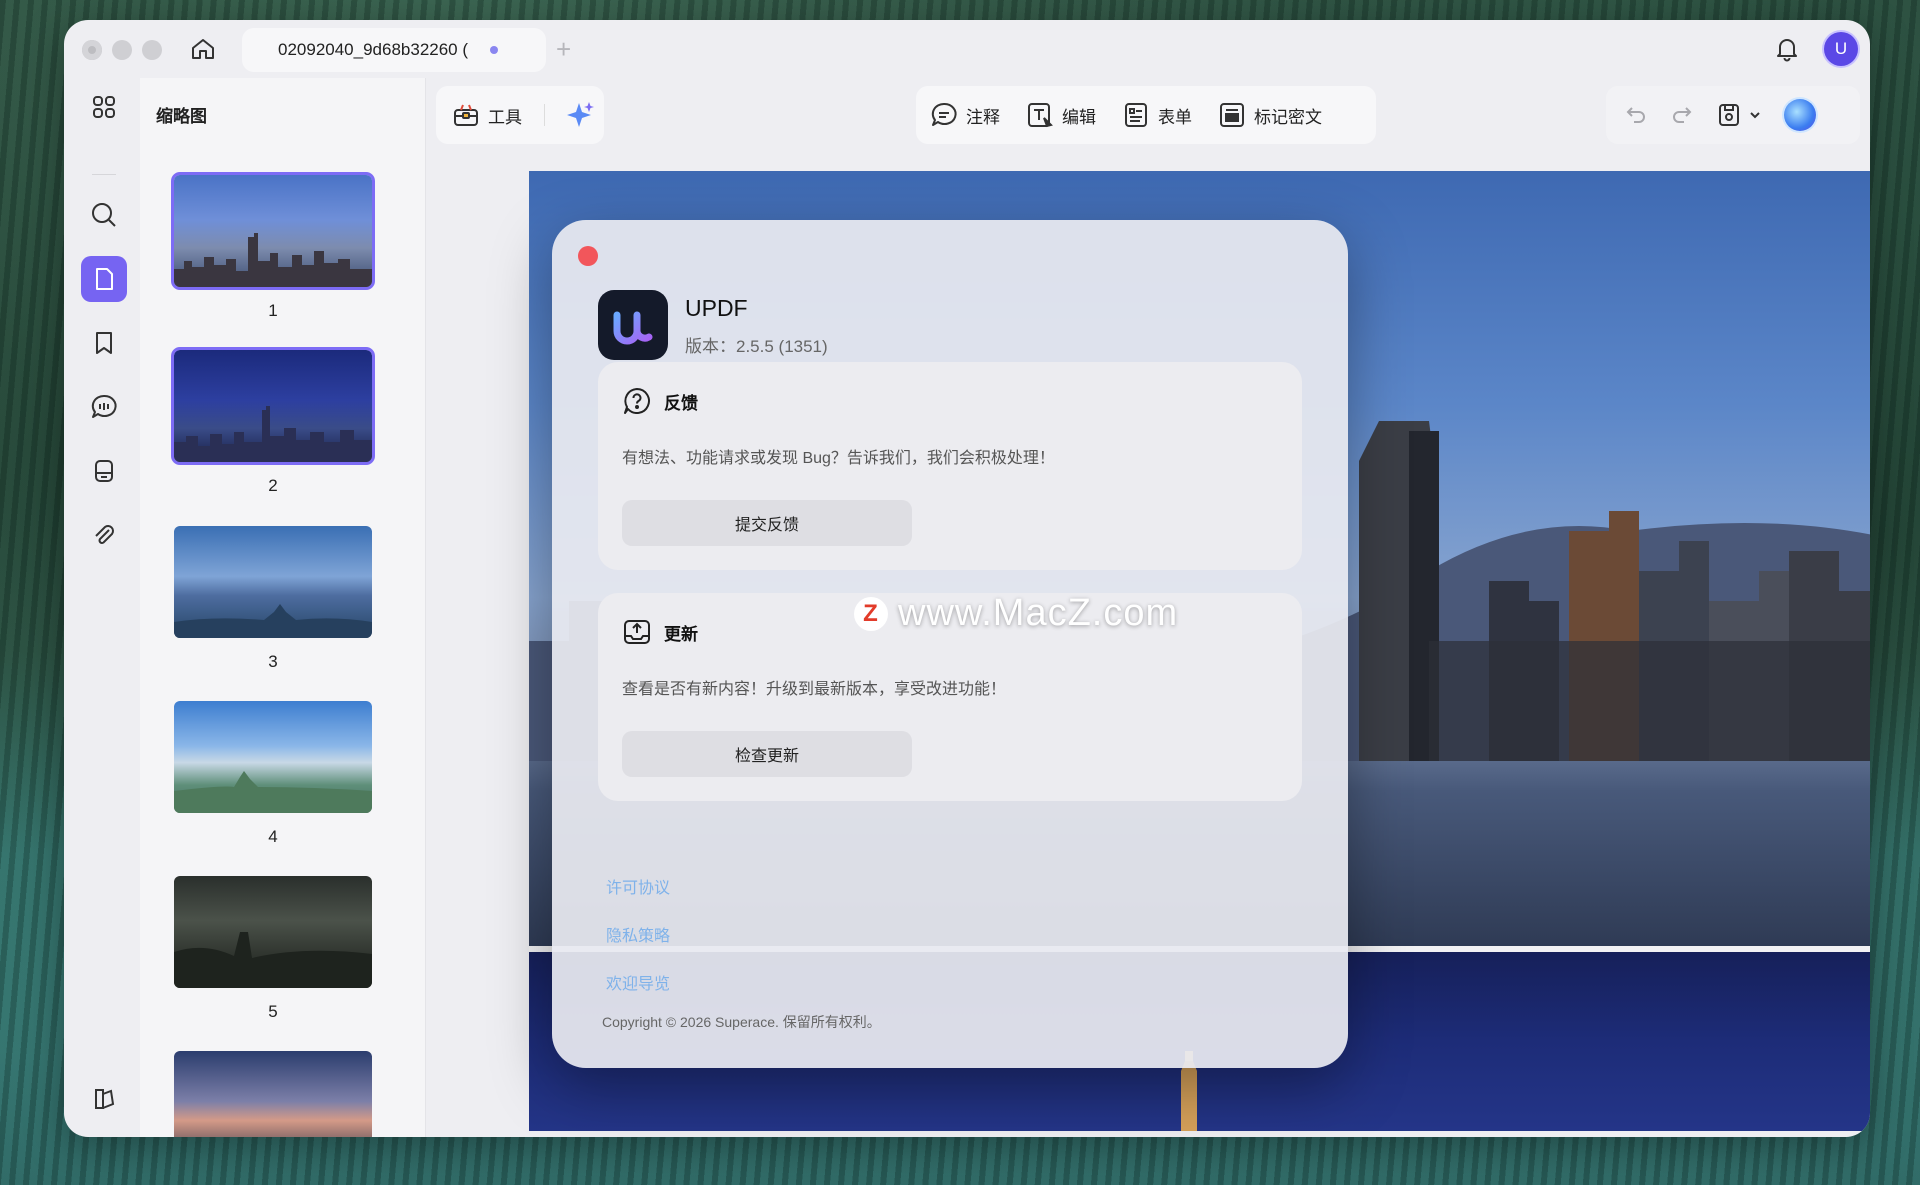 The image size is (1920, 1185). Describe the element at coordinates (373, 49) in the screenshot. I see `document-tab-title: 02092040_9d68b32260 (` at that location.